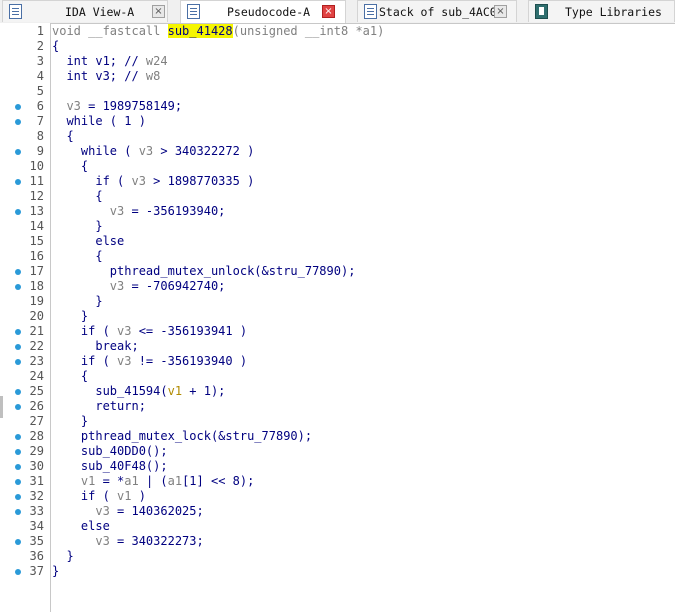 The height and width of the screenshot is (612, 675). I want to click on code-token: sub_40F48();, so click(110, 466).